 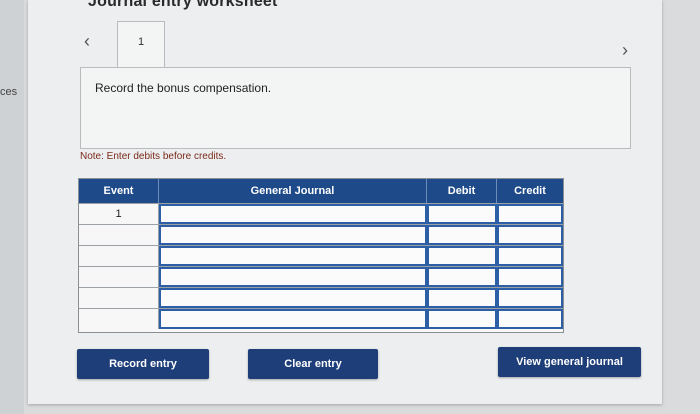 I want to click on chevron-right-icon: ›, so click(x=625, y=50).